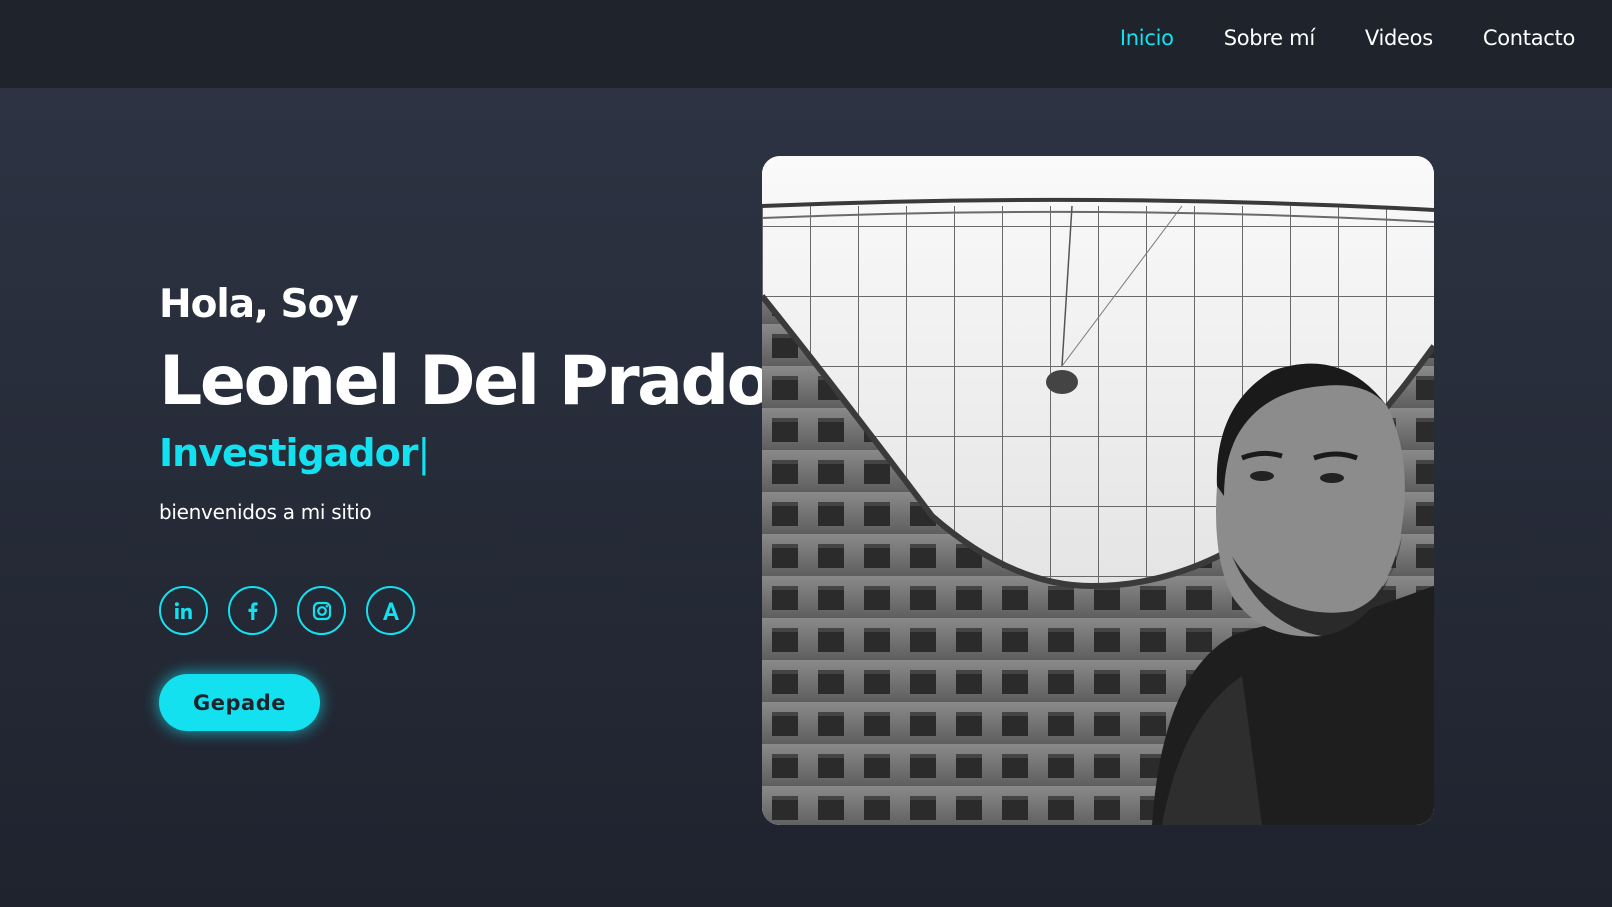 The width and height of the screenshot is (1612, 907). I want to click on nav-link-inicio: Inicio, so click(1147, 38).